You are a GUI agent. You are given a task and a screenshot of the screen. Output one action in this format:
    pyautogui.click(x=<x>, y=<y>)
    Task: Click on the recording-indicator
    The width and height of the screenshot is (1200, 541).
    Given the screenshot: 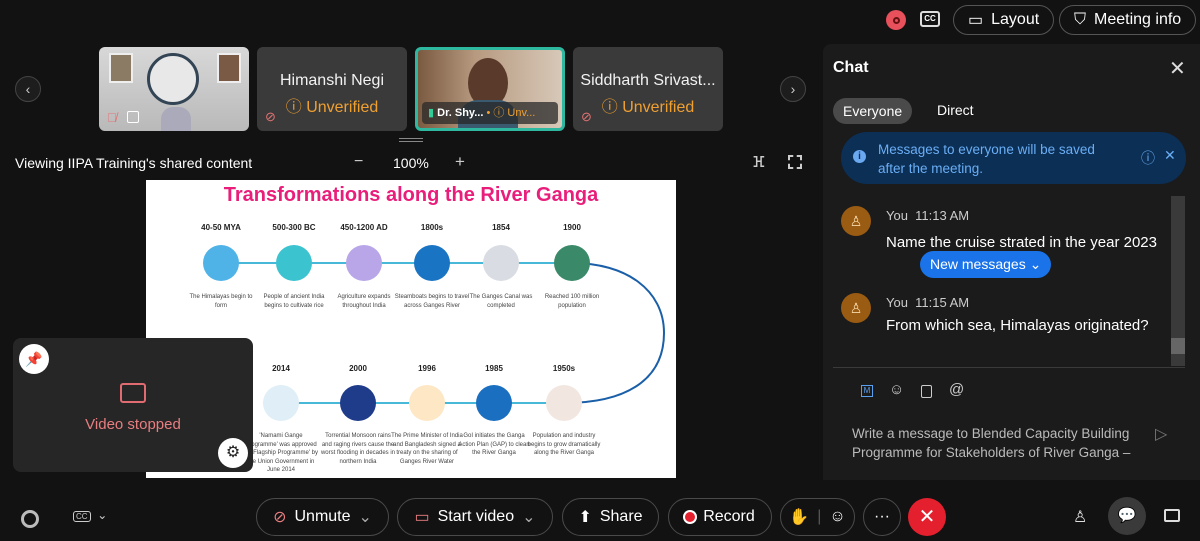 What is the action you would take?
    pyautogui.click(x=896, y=20)
    